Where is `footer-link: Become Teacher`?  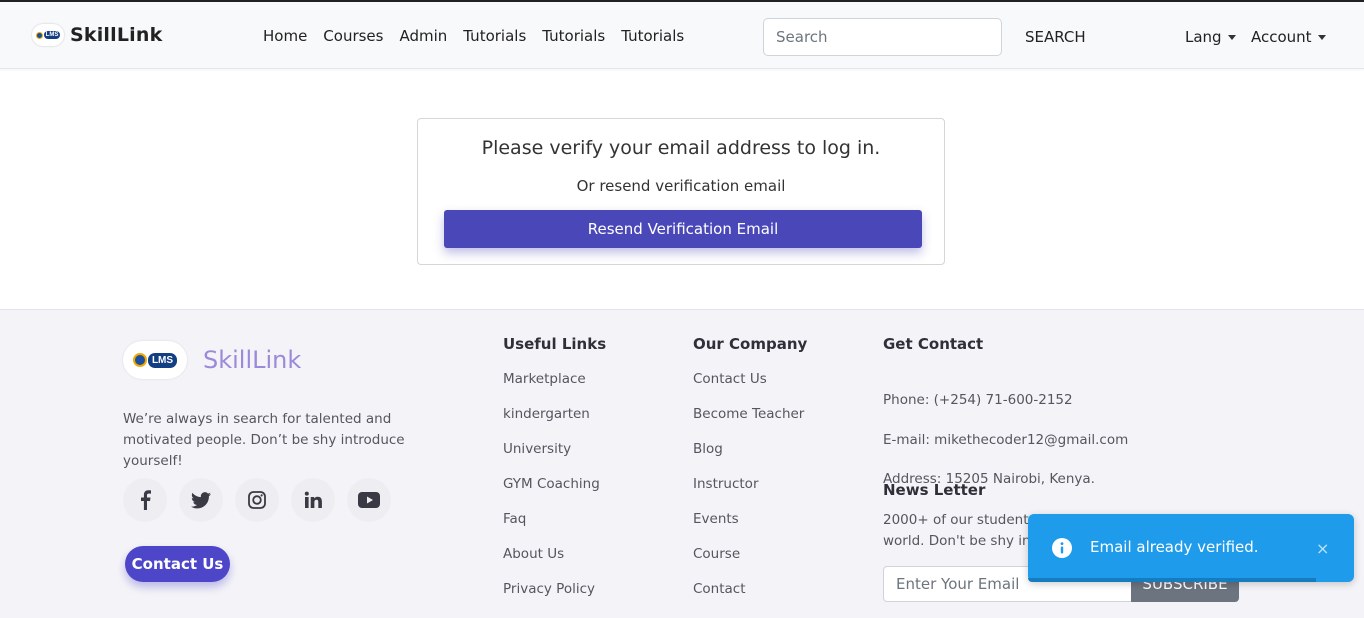
footer-link: Become Teacher is located at coordinates (750, 423).